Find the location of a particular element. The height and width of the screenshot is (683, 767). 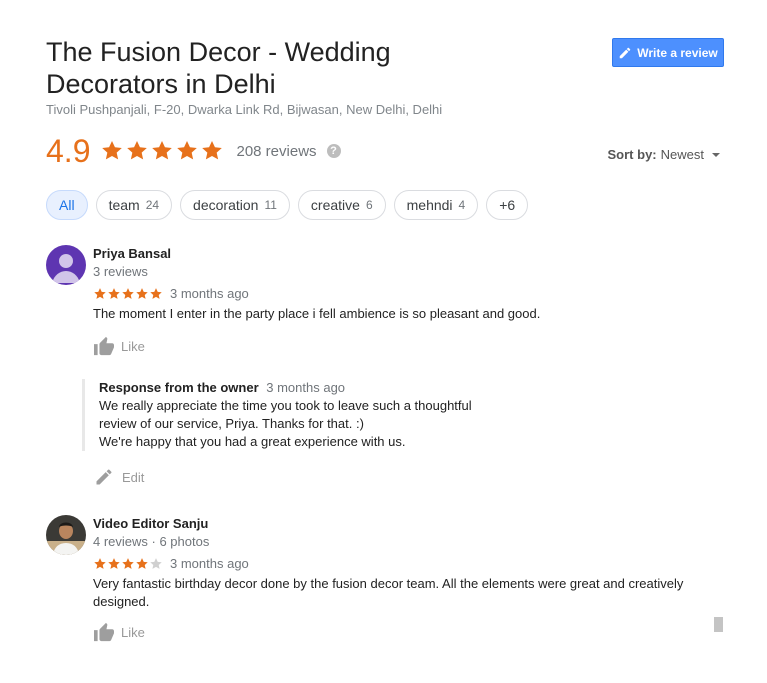

filter-chip-label: +6 is located at coordinates (507, 205).